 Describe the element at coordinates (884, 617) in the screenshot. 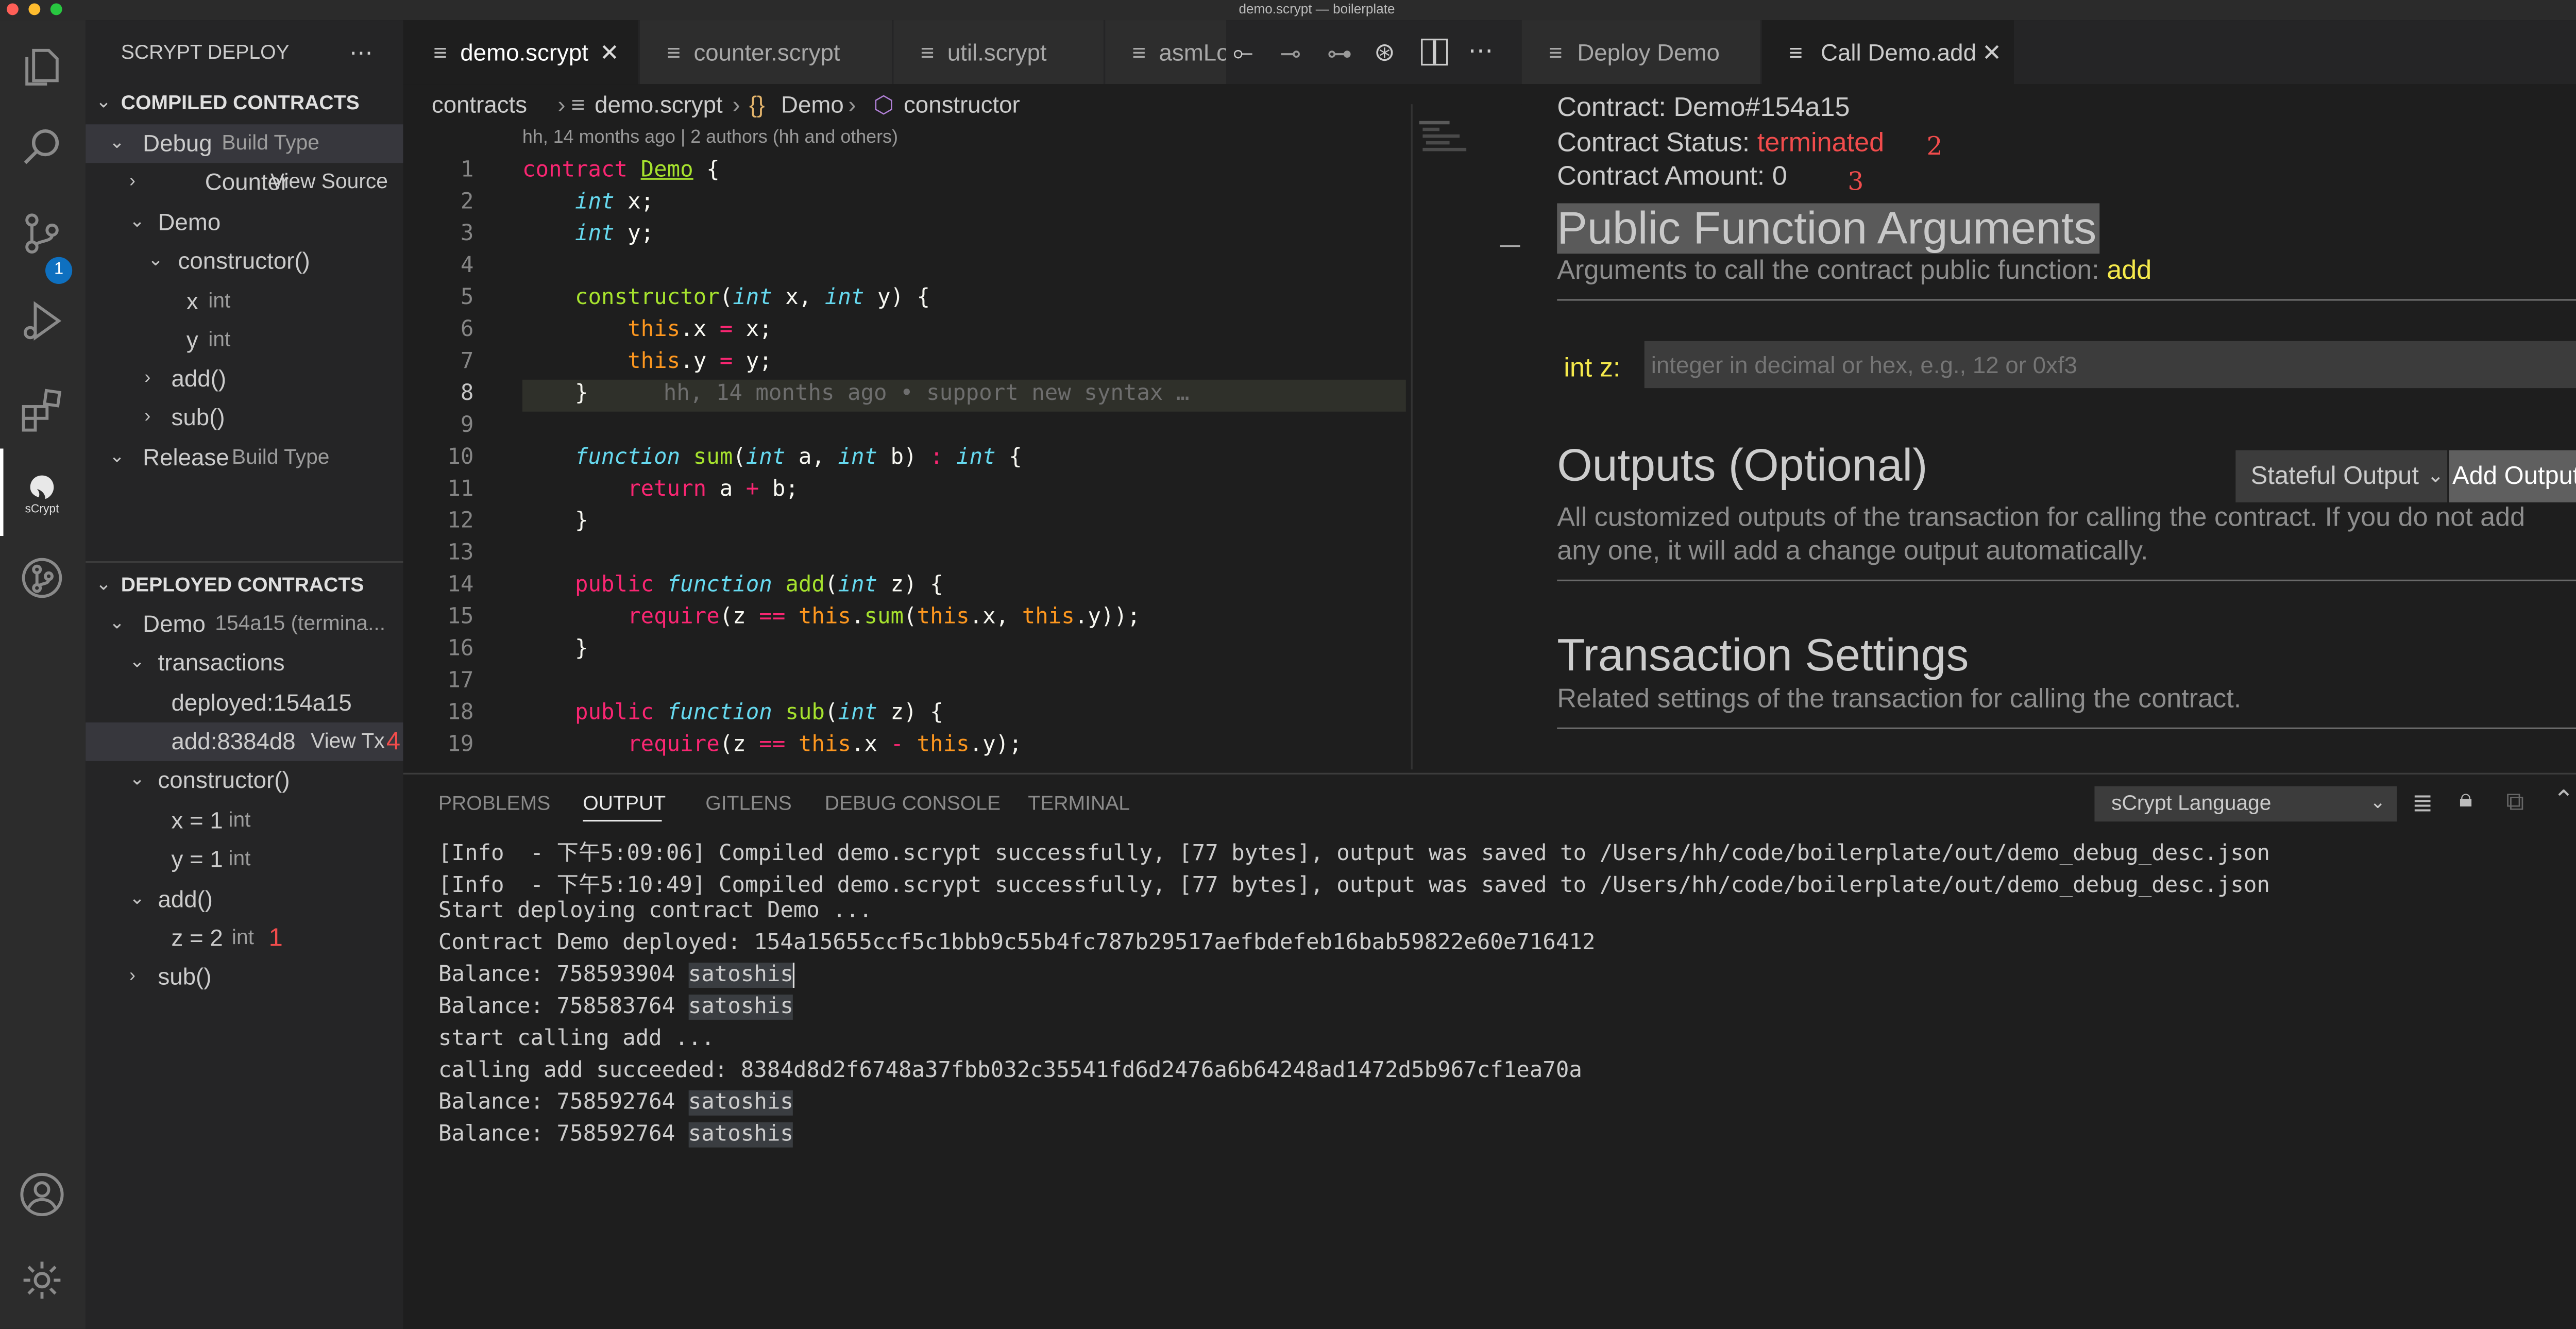

I see `code-line: require(z == this.sum(this.x, this.y));` at that location.